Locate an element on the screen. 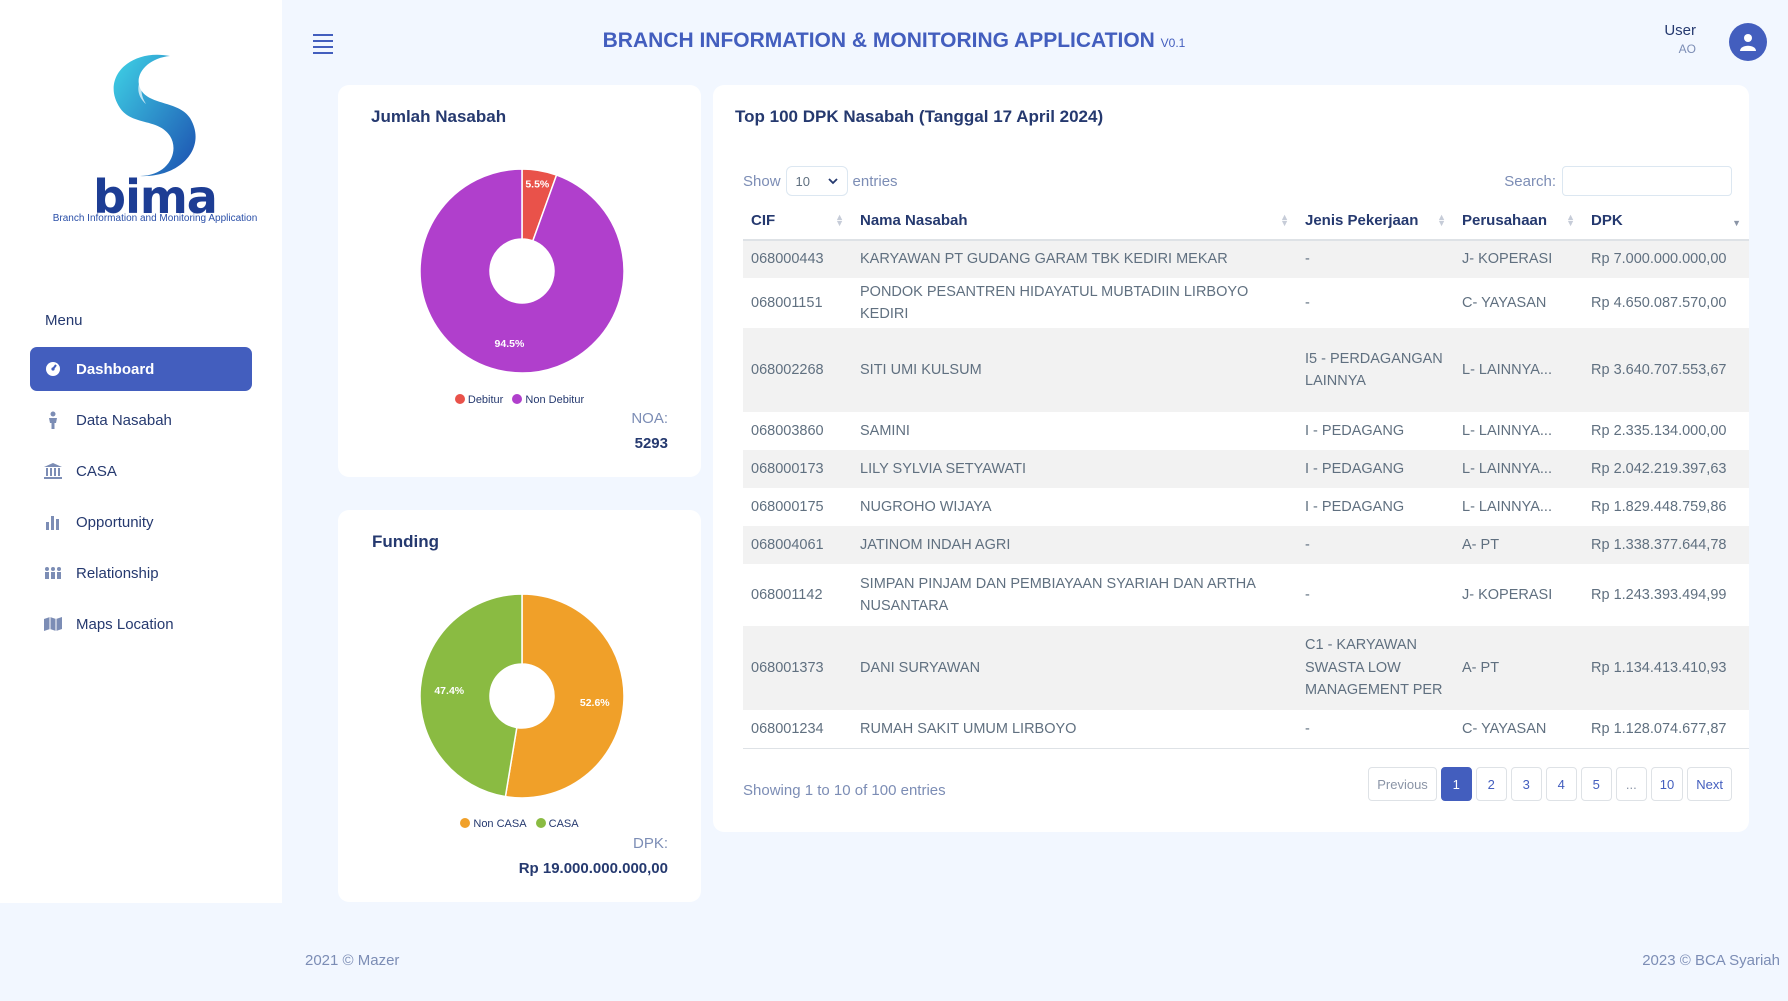 Image resolution: width=1788 pixels, height=1001 pixels. sidebar-item-relationship: Relationship is located at coordinates (141, 573).